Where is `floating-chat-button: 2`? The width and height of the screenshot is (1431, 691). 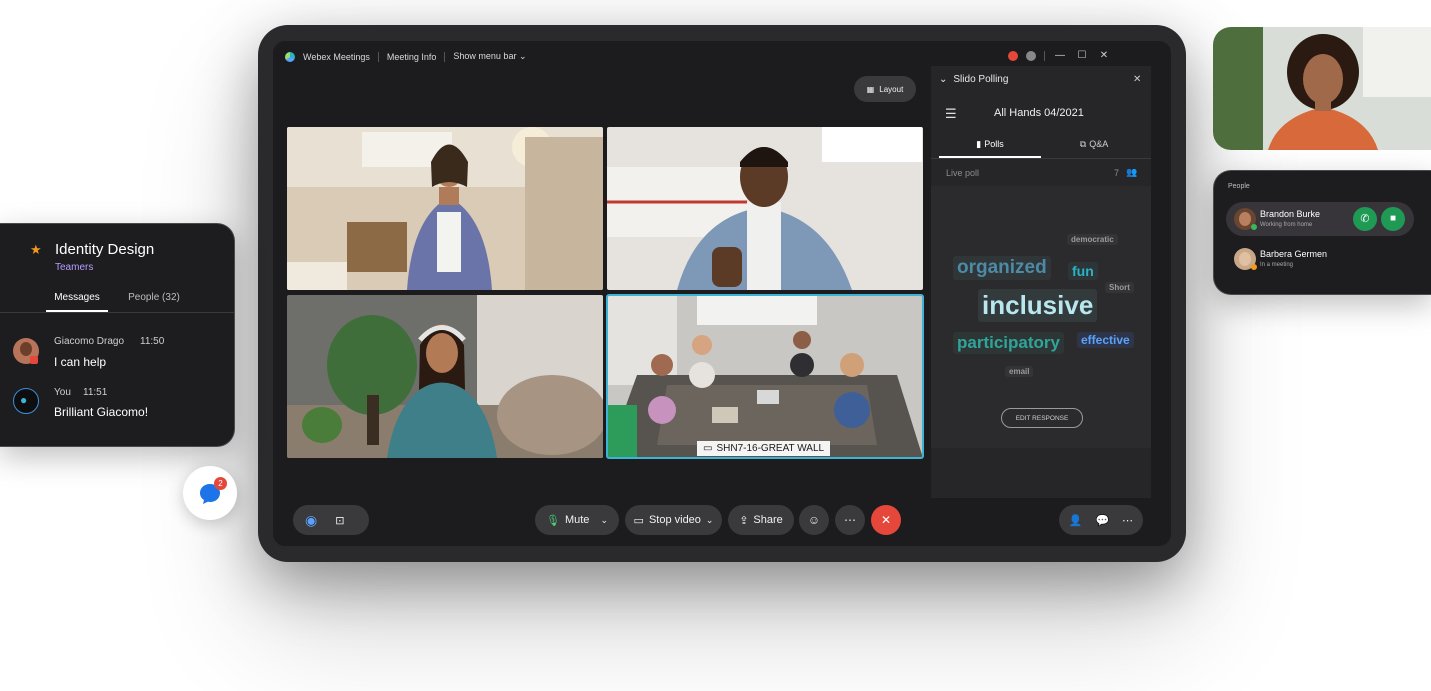 floating-chat-button: 2 is located at coordinates (210, 493).